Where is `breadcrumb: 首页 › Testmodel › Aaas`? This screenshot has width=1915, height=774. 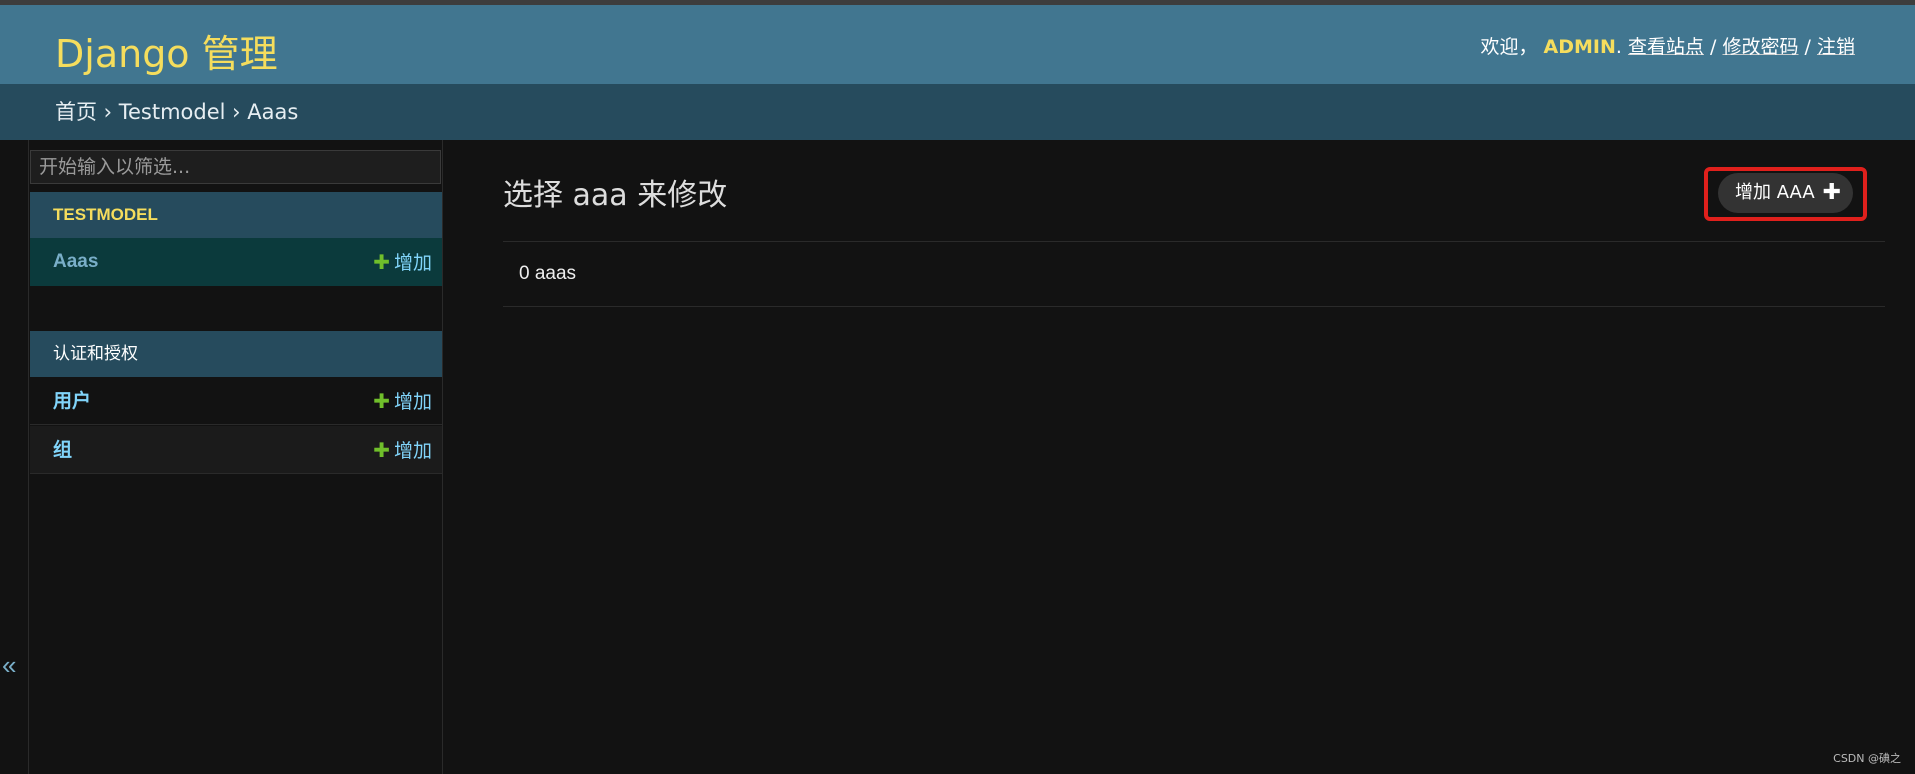 breadcrumb: 首页 › Testmodel › Aaas is located at coordinates (957, 112).